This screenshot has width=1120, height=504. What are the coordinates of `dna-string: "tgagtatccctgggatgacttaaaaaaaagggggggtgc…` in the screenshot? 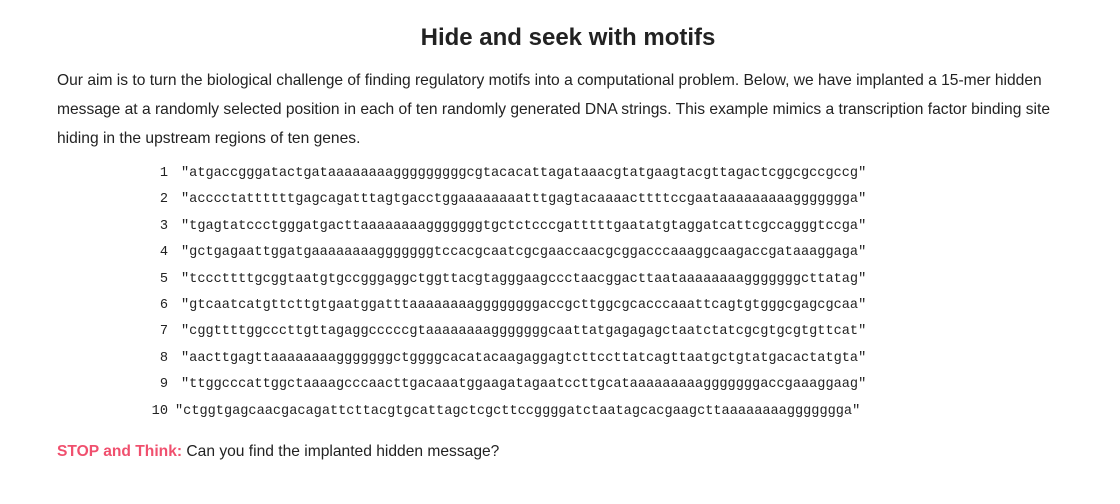 It's located at (524, 226).